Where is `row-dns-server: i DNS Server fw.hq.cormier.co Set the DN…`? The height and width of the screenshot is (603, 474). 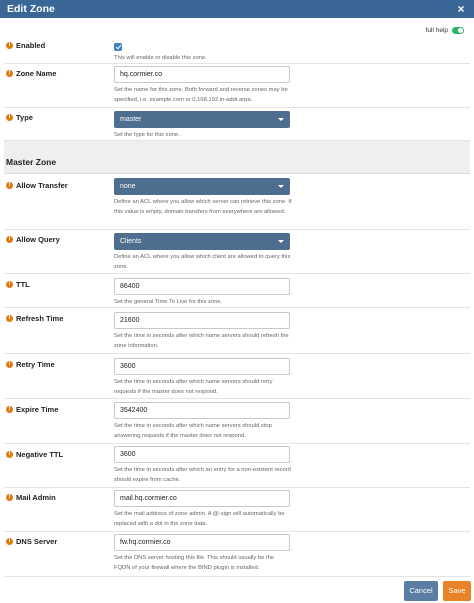 row-dns-server: i DNS Server fw.hq.cormier.co Set the DN… is located at coordinates (237, 554).